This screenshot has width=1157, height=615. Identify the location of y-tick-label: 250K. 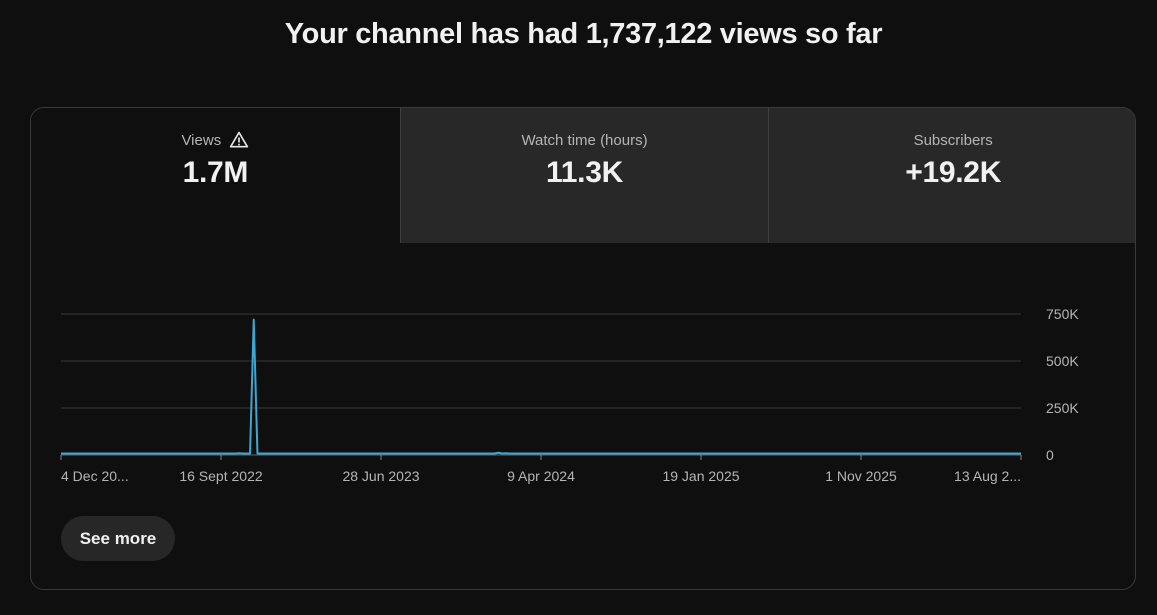
(1062, 408).